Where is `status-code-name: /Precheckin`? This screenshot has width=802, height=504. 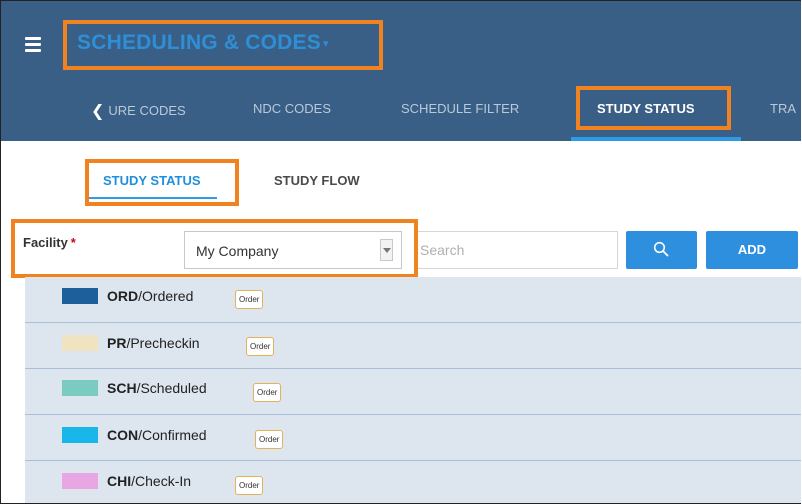
status-code-name: /Precheckin is located at coordinates (163, 343).